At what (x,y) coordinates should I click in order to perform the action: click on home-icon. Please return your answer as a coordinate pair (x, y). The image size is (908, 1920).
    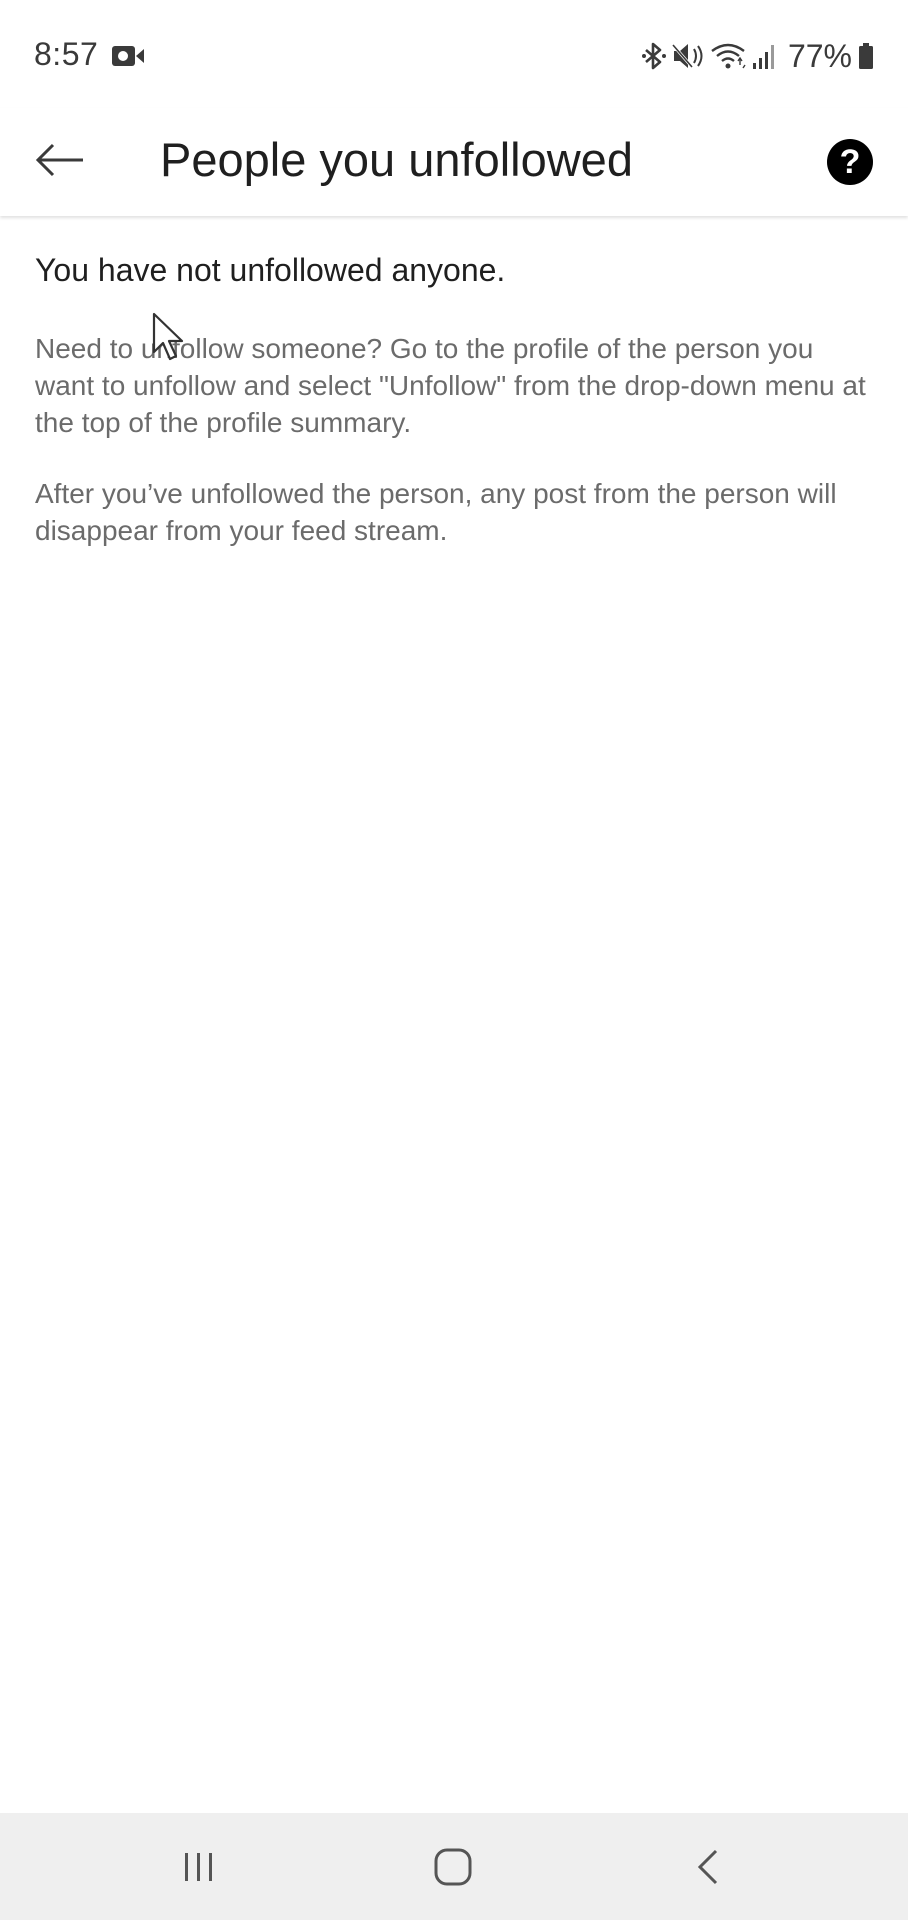
    Looking at the image, I should click on (453, 1867).